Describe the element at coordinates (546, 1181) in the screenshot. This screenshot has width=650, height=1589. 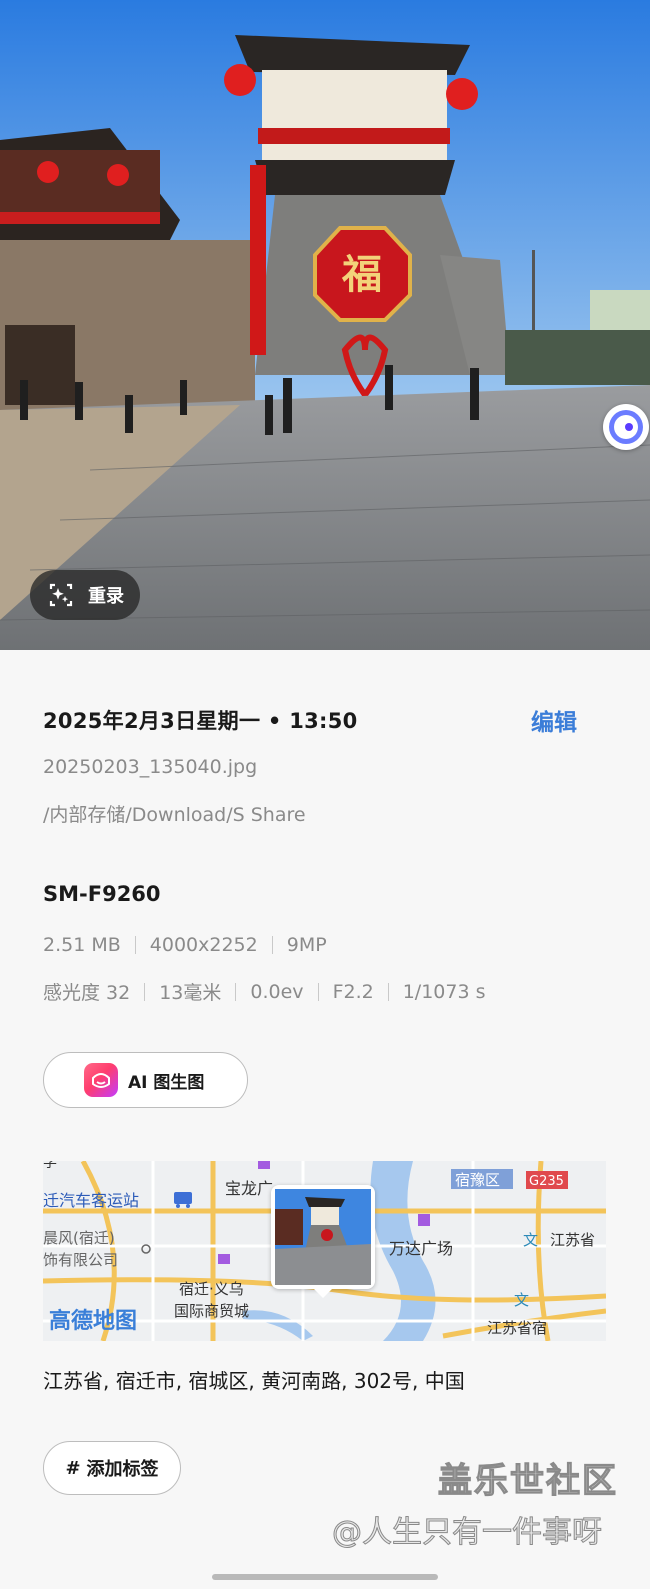
I see `map-label-g235: G235` at that location.